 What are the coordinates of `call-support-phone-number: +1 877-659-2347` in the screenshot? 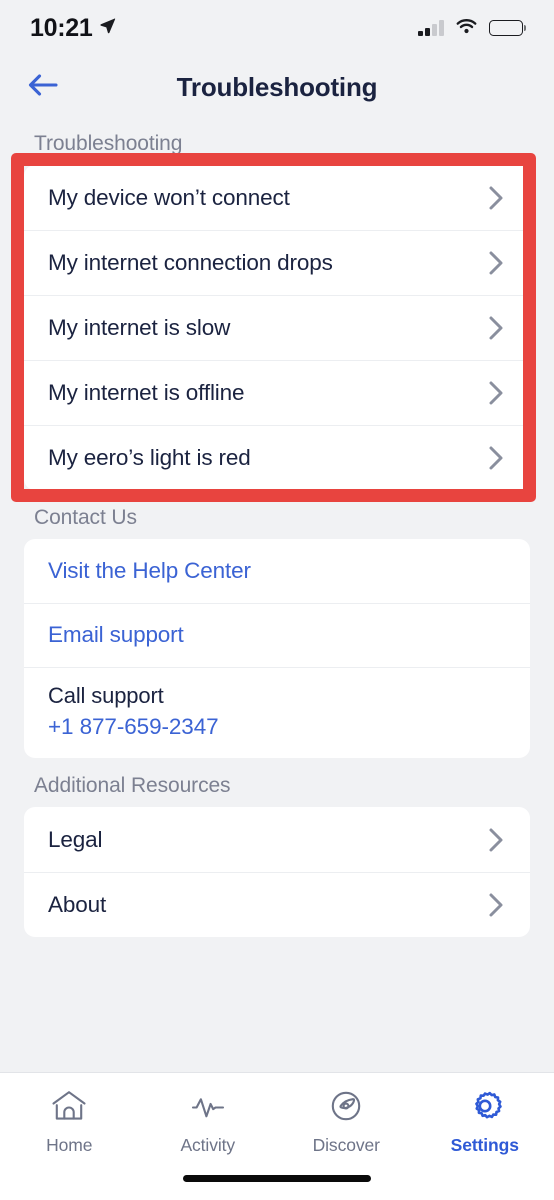 It's located at (133, 727).